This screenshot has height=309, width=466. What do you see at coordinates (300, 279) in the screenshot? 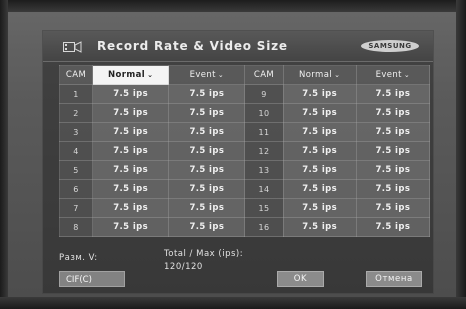
I see `ok-button: OK` at bounding box center [300, 279].